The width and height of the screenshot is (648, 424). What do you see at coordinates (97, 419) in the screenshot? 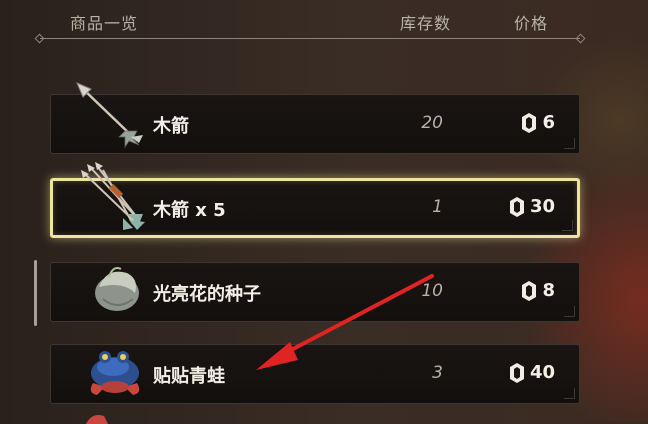
I see `next-item-icon` at bounding box center [97, 419].